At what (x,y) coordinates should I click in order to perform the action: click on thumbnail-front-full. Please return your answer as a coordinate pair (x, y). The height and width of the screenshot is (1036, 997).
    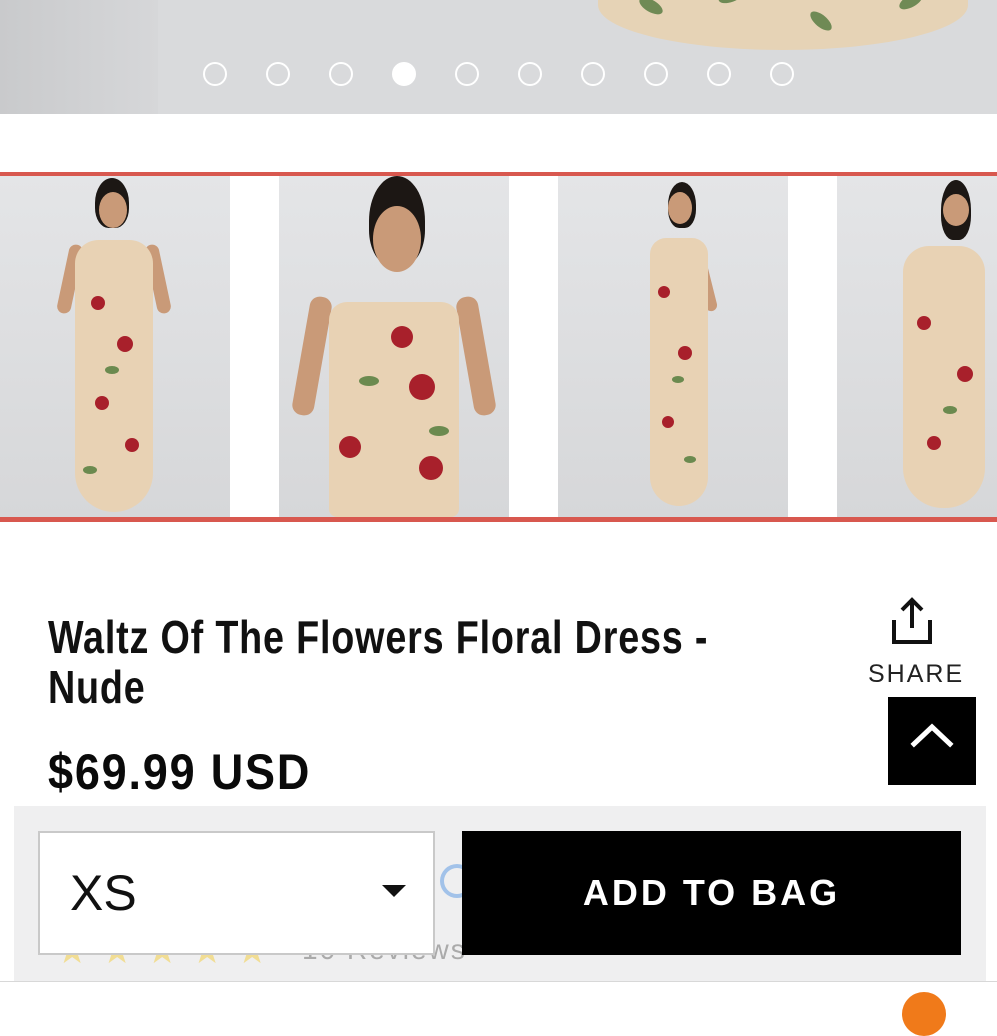
    Looking at the image, I should click on (115, 346).